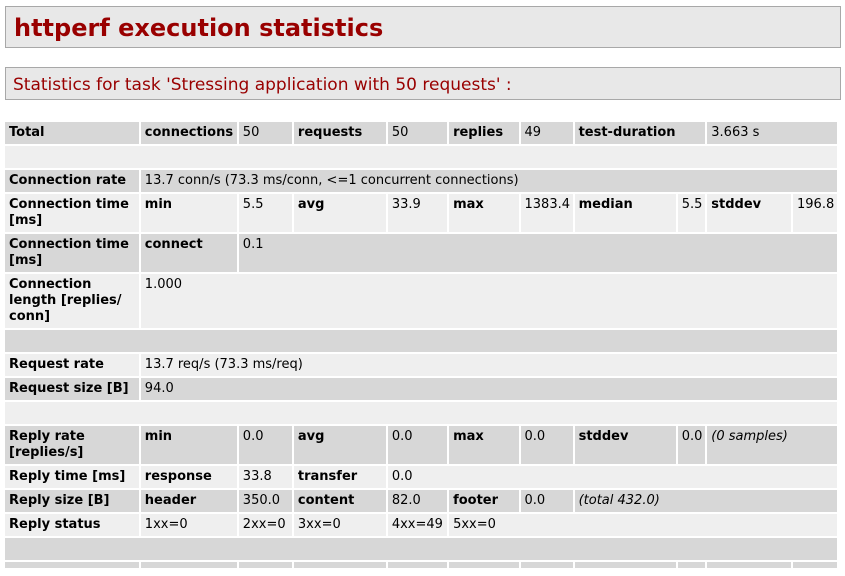 The image size is (845, 576). I want to click on row-connection-length: Connection length [replies/ conn] 1.000, so click(421, 301).